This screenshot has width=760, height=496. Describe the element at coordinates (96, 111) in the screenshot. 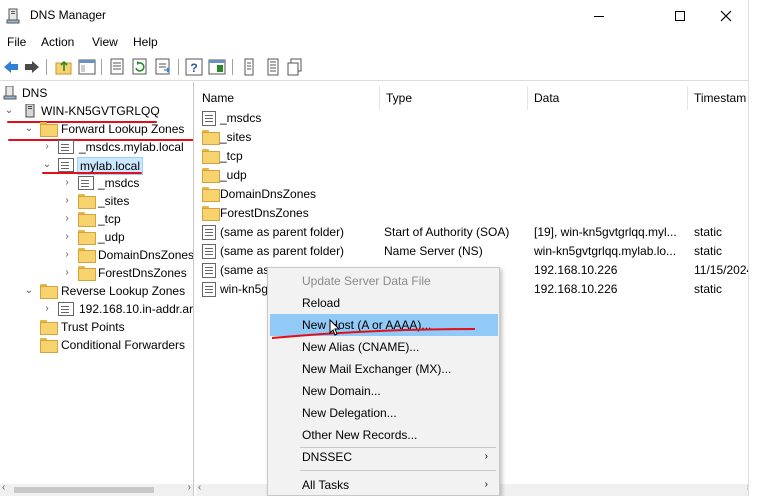

I see `tree-item-server: ⌄ WIN-KN5GVTGRLQQ` at that location.